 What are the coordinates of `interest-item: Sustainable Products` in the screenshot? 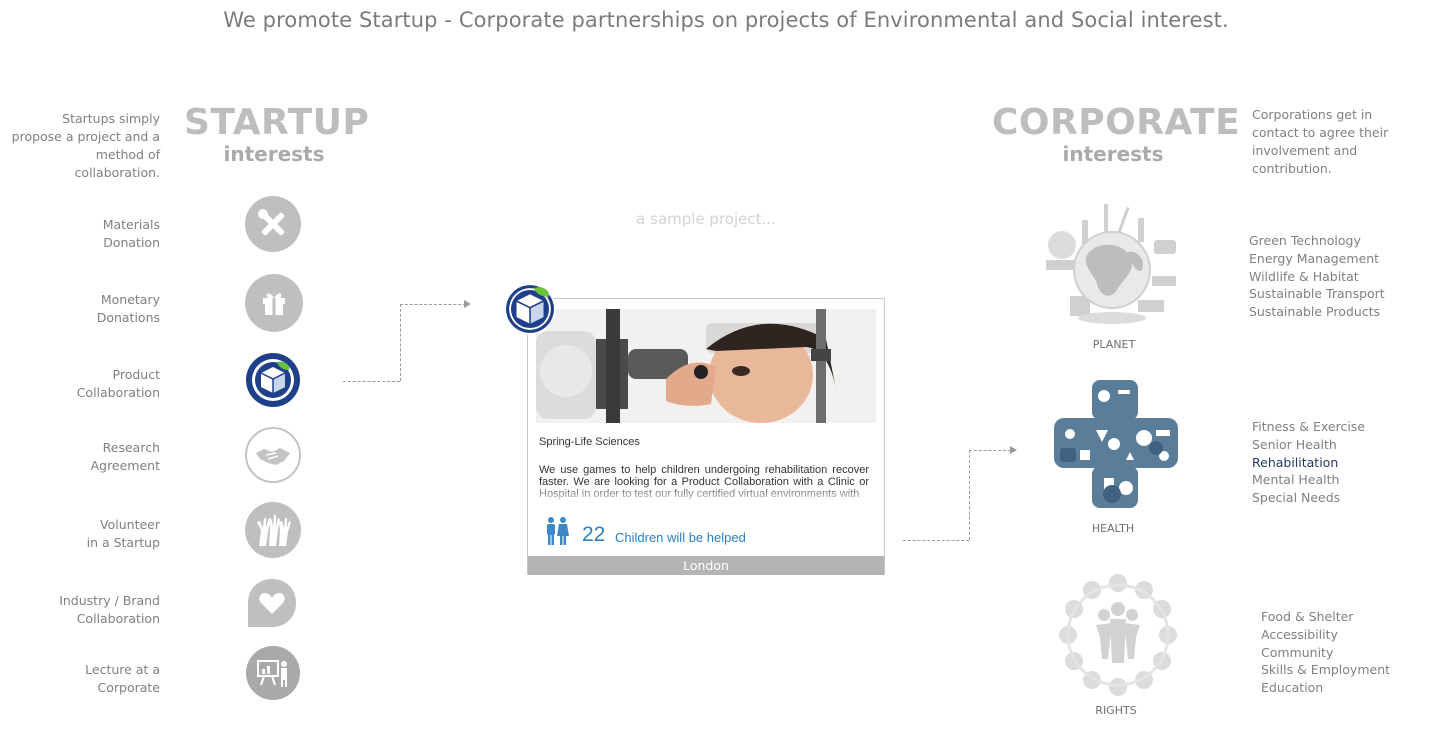 It's located at (1317, 312).